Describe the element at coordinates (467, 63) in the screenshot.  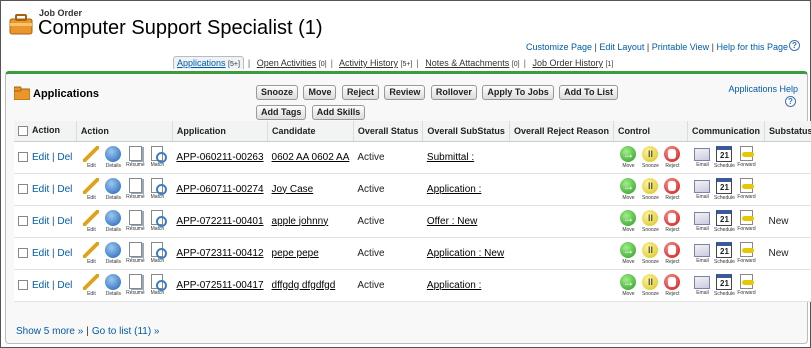
I see `related-link-notes-attachments: Notes & Attachments` at that location.